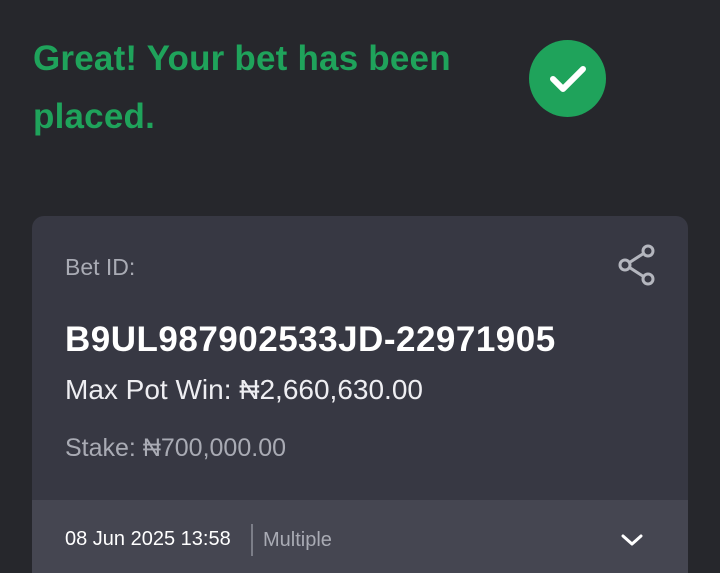 The width and height of the screenshot is (720, 573). I want to click on bet-date: 08 Jun 2025 13:58, so click(148, 539).